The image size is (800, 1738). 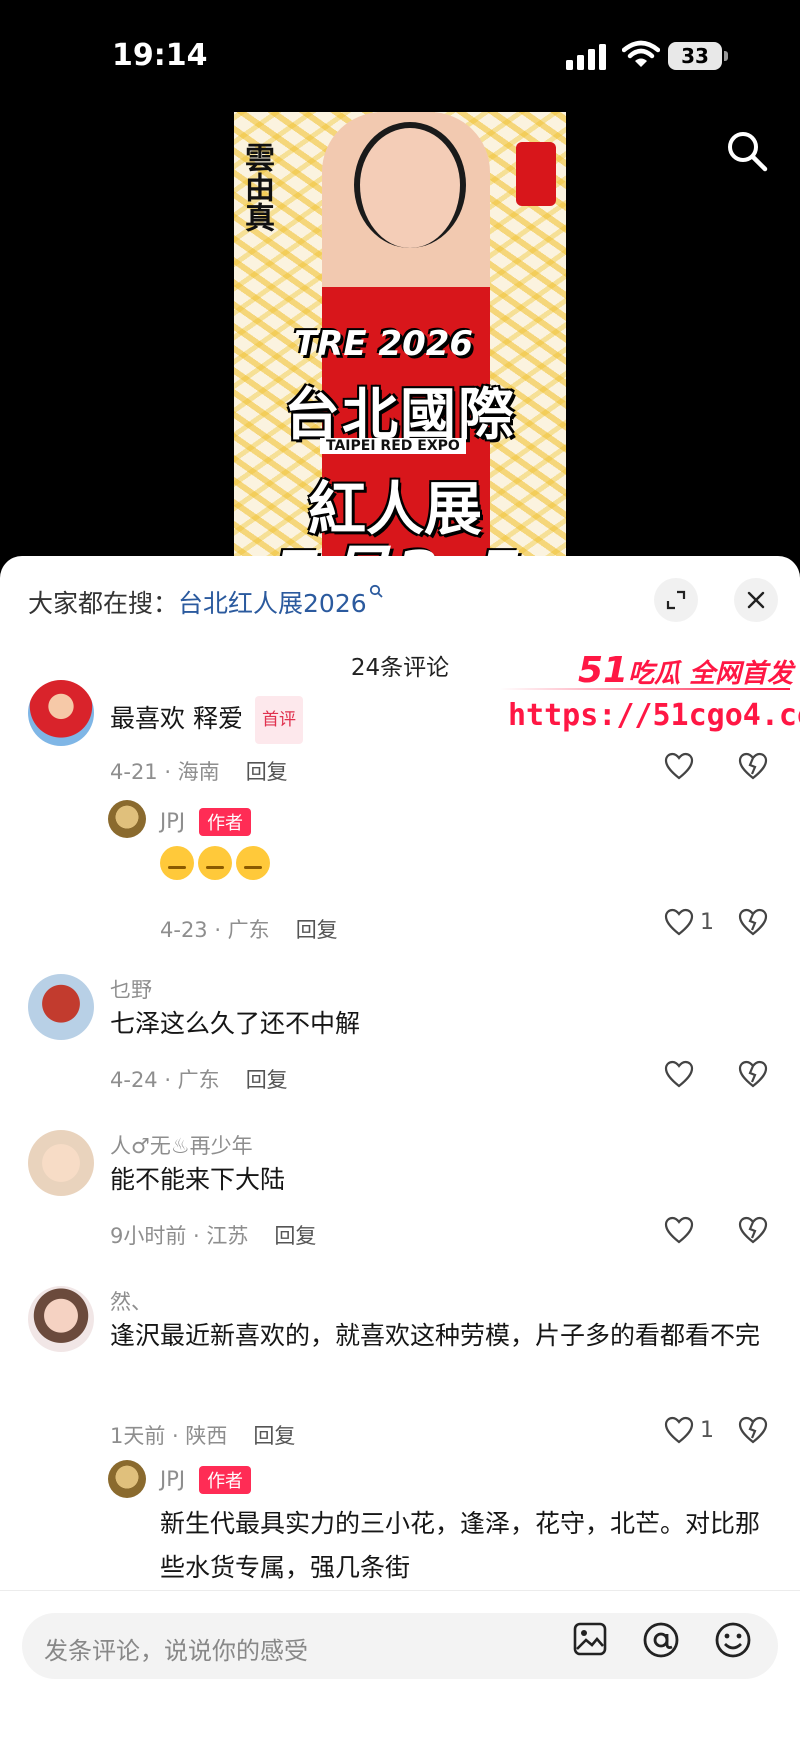 I want to click on wifi-icon, so click(x=641, y=53).